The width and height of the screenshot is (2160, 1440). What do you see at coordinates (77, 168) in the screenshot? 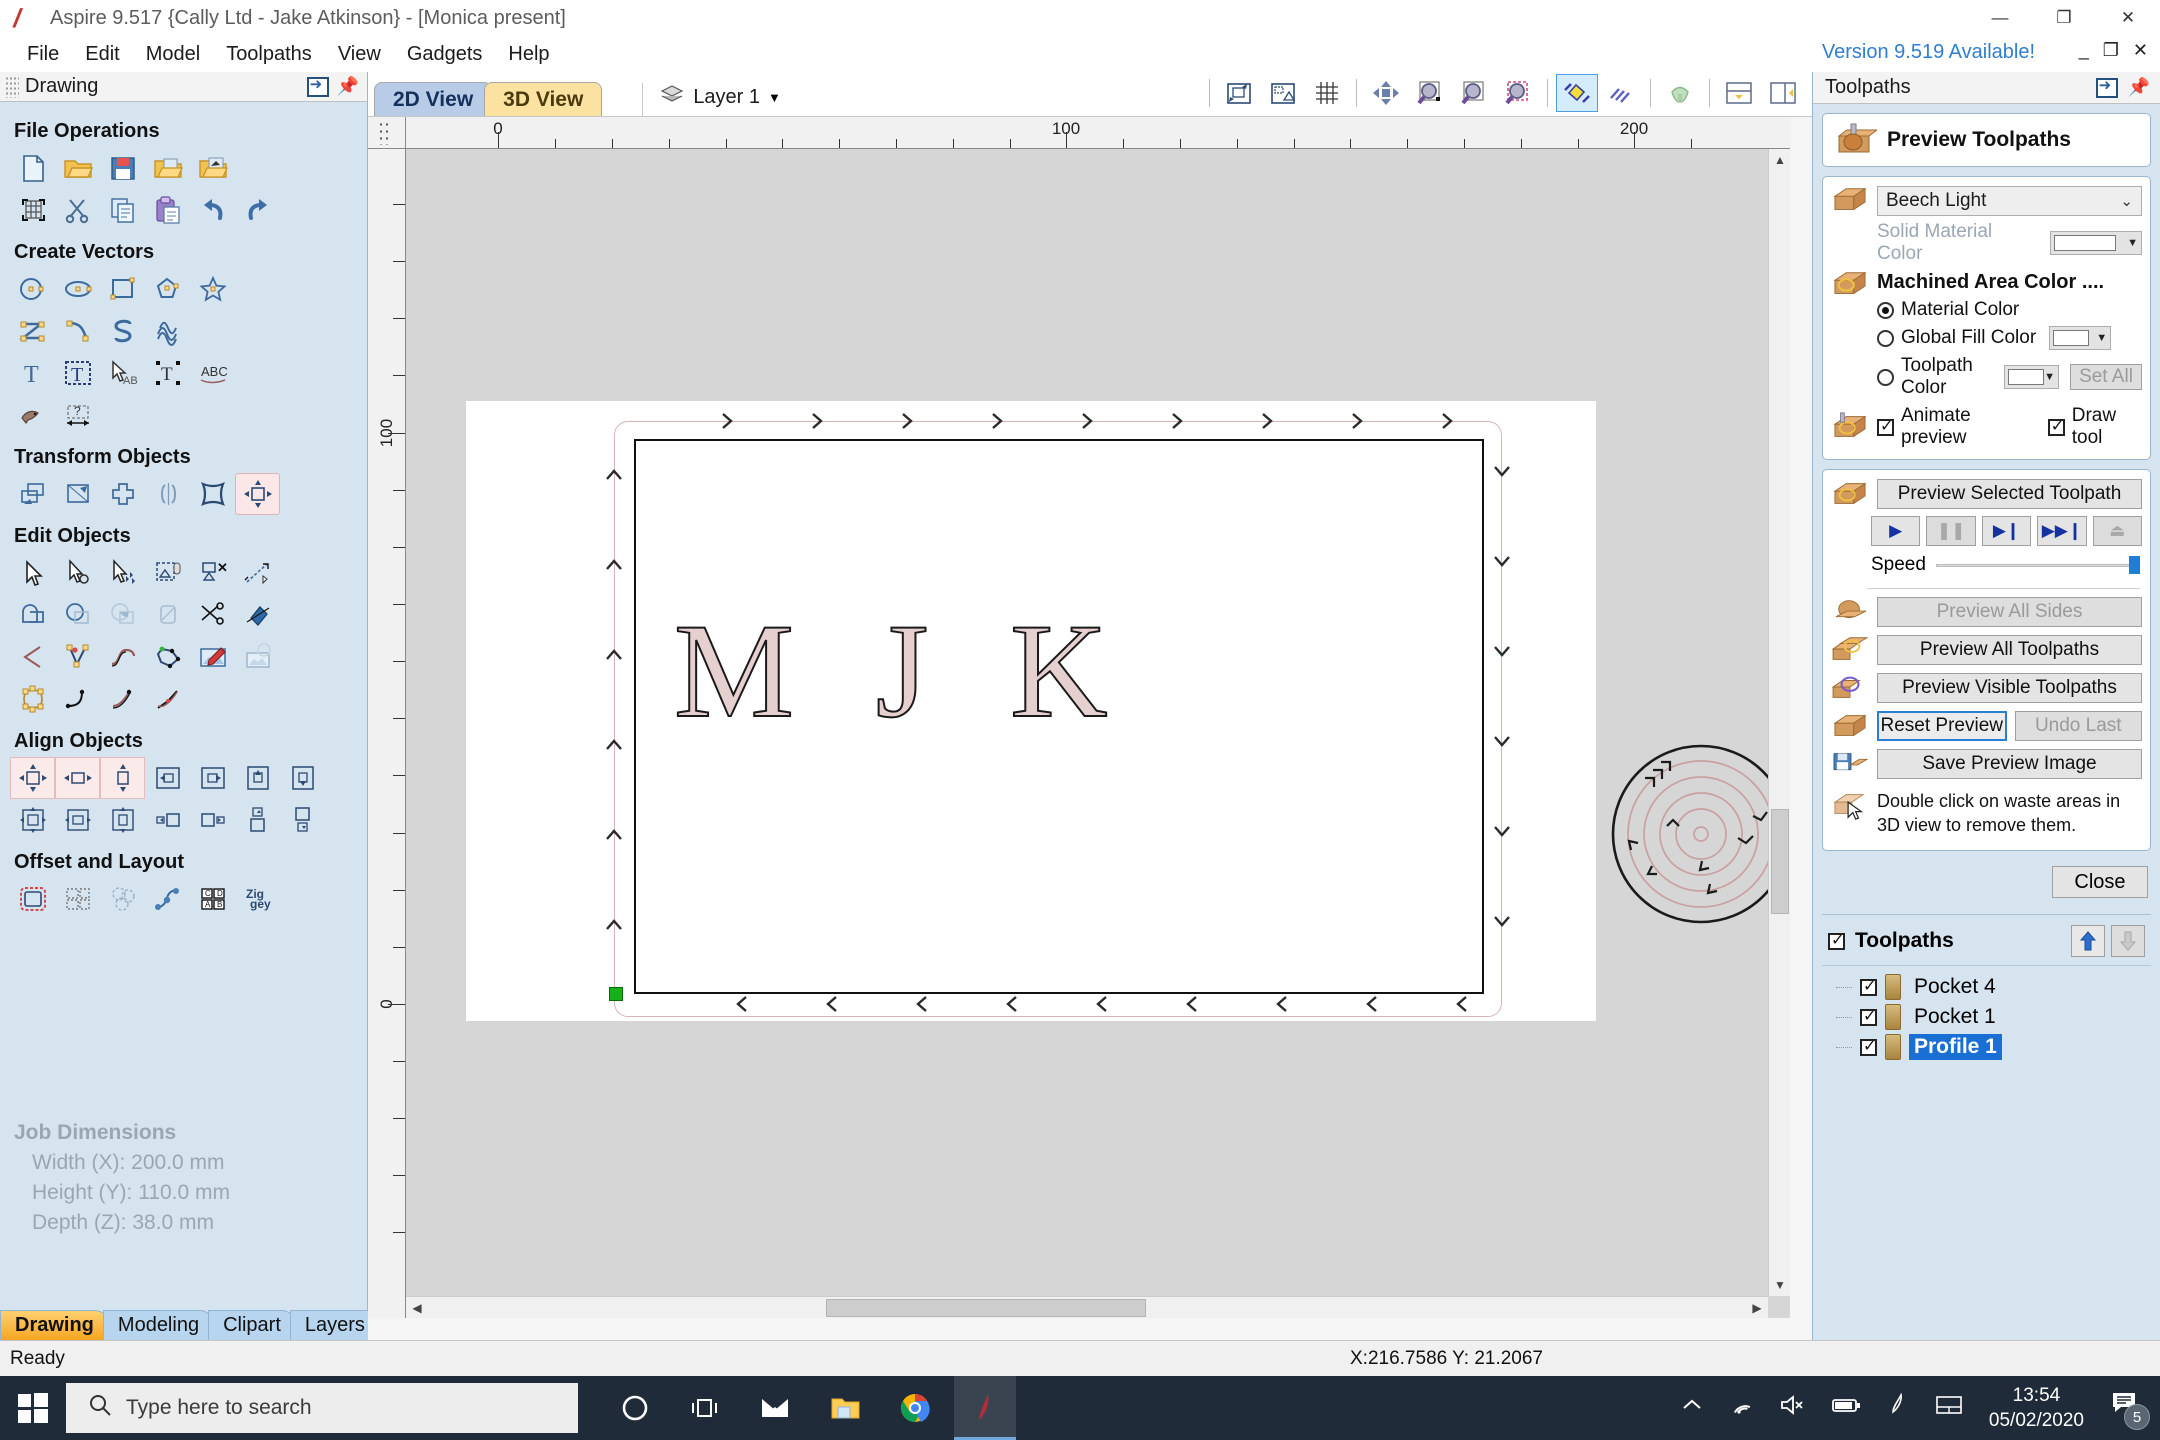
I see `open-folder-icon` at bounding box center [77, 168].